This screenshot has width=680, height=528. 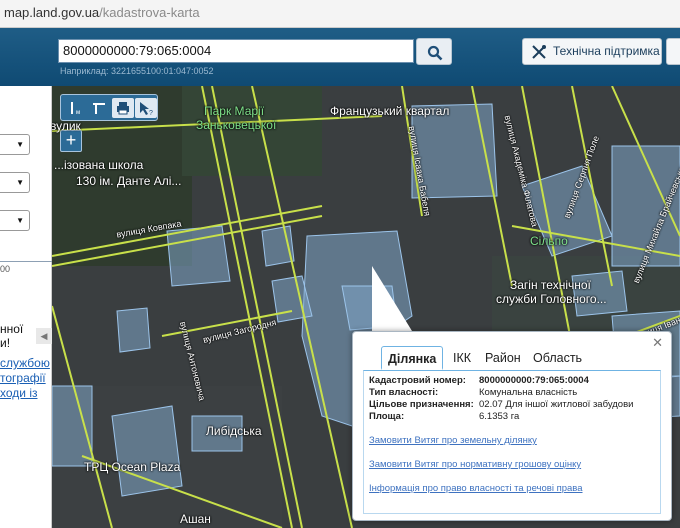 I want to click on area-tool-button, so click(x=99, y=108).